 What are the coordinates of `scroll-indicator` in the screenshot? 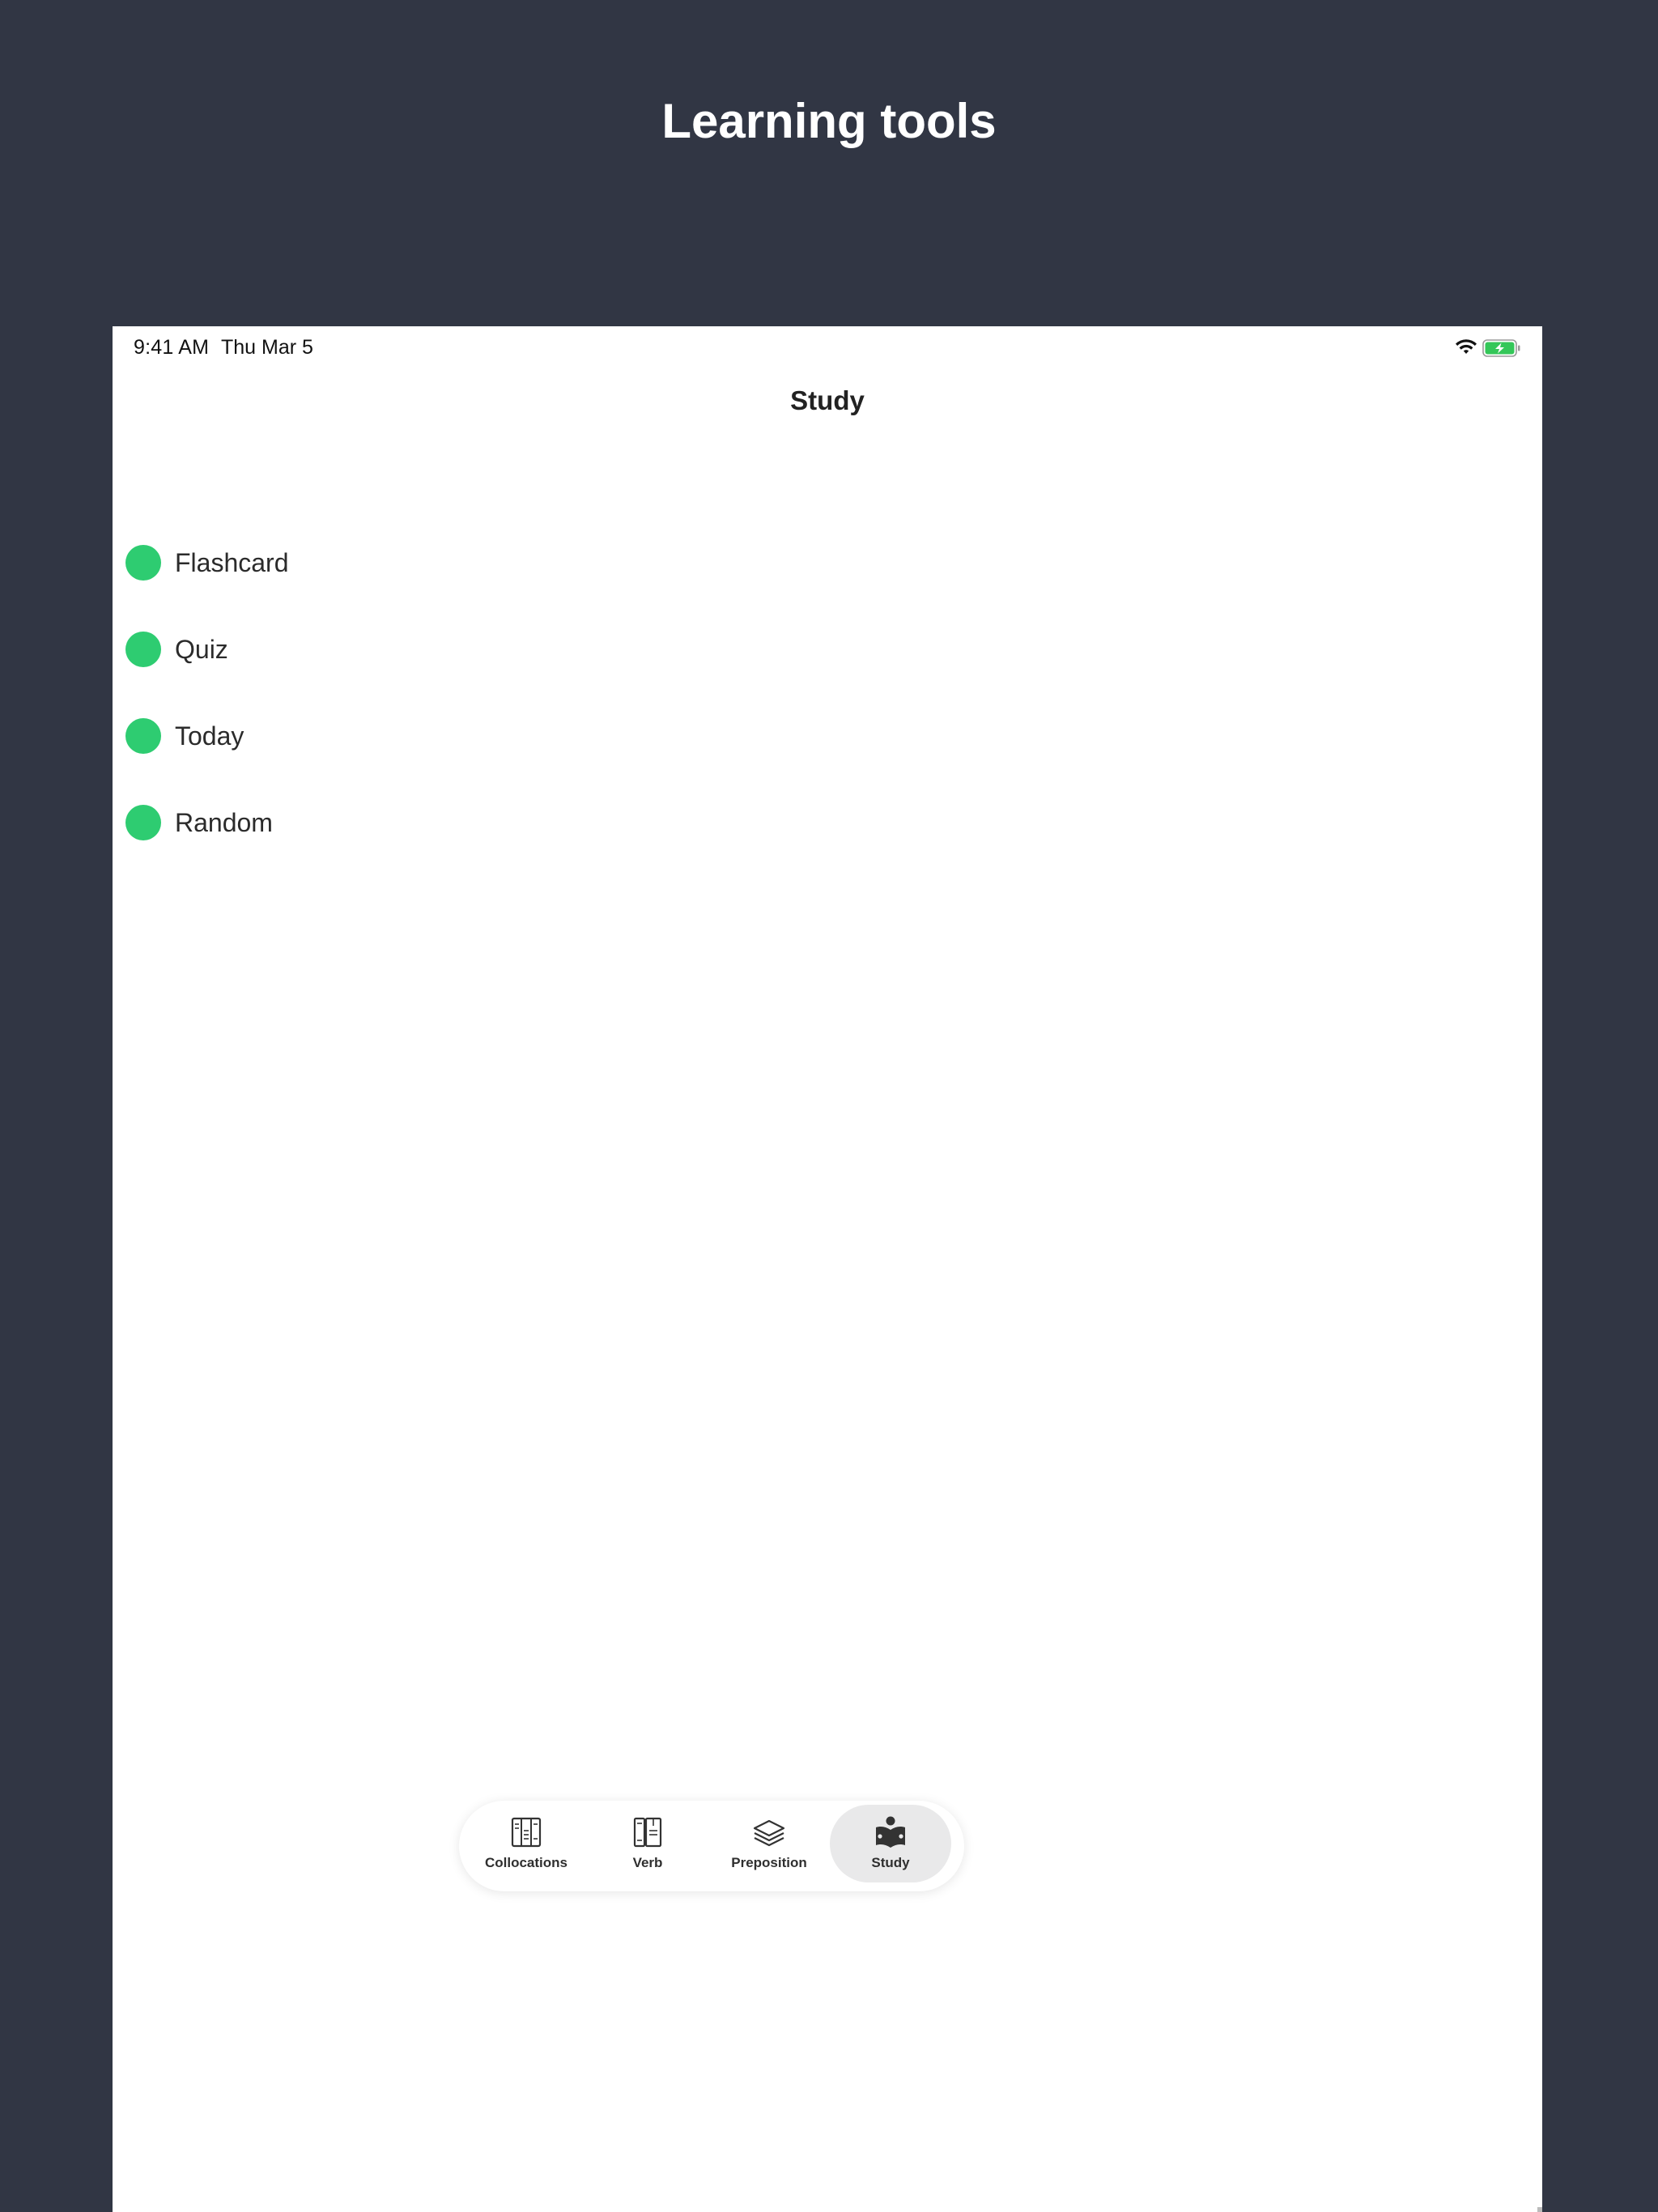 It's located at (1539, 2210).